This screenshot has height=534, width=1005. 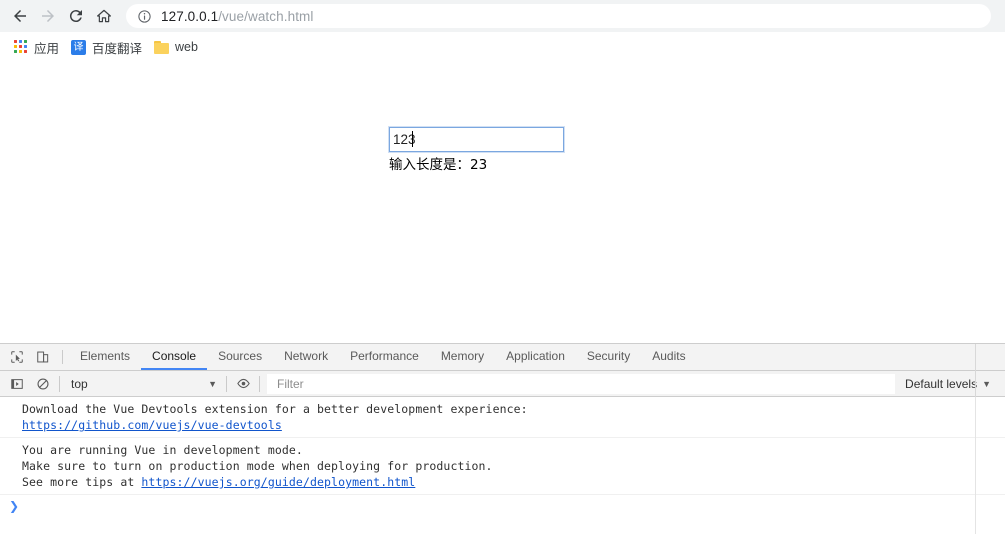 I want to click on text-cursor, so click(x=412, y=139).